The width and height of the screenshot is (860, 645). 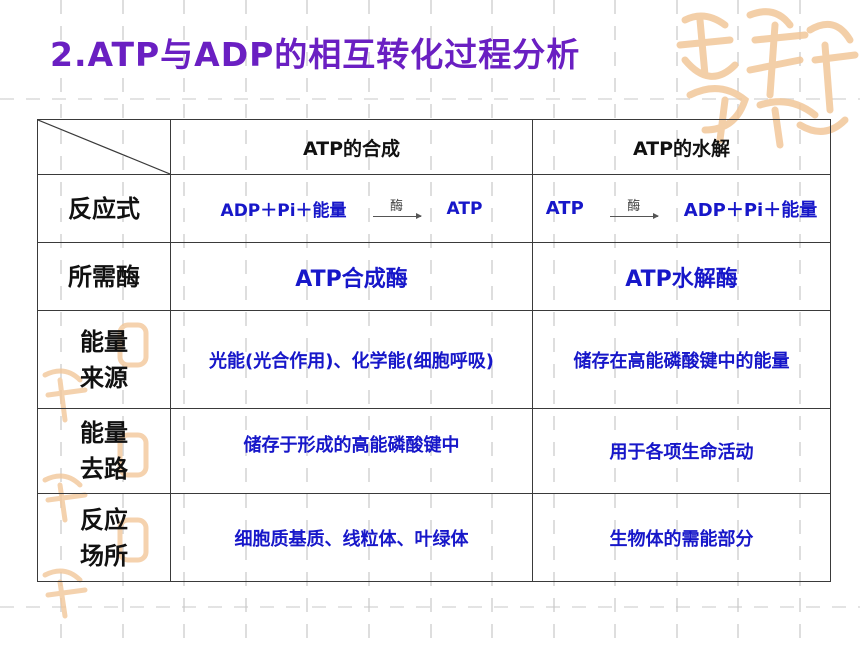 I want to click on row-label-reaction-site: 反应 场所, so click(x=104, y=537).